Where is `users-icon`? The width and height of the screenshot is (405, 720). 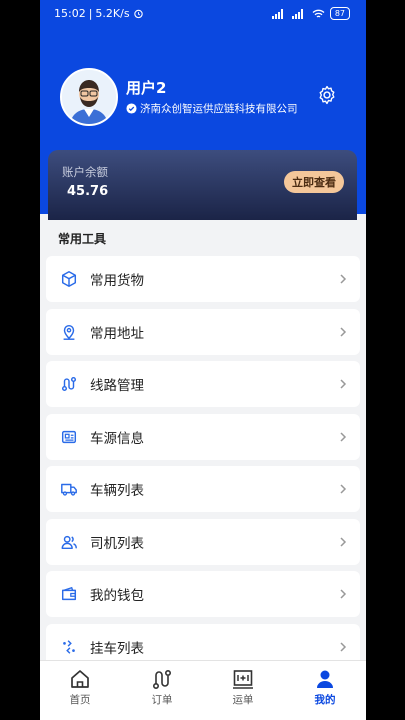 users-icon is located at coordinates (69, 542).